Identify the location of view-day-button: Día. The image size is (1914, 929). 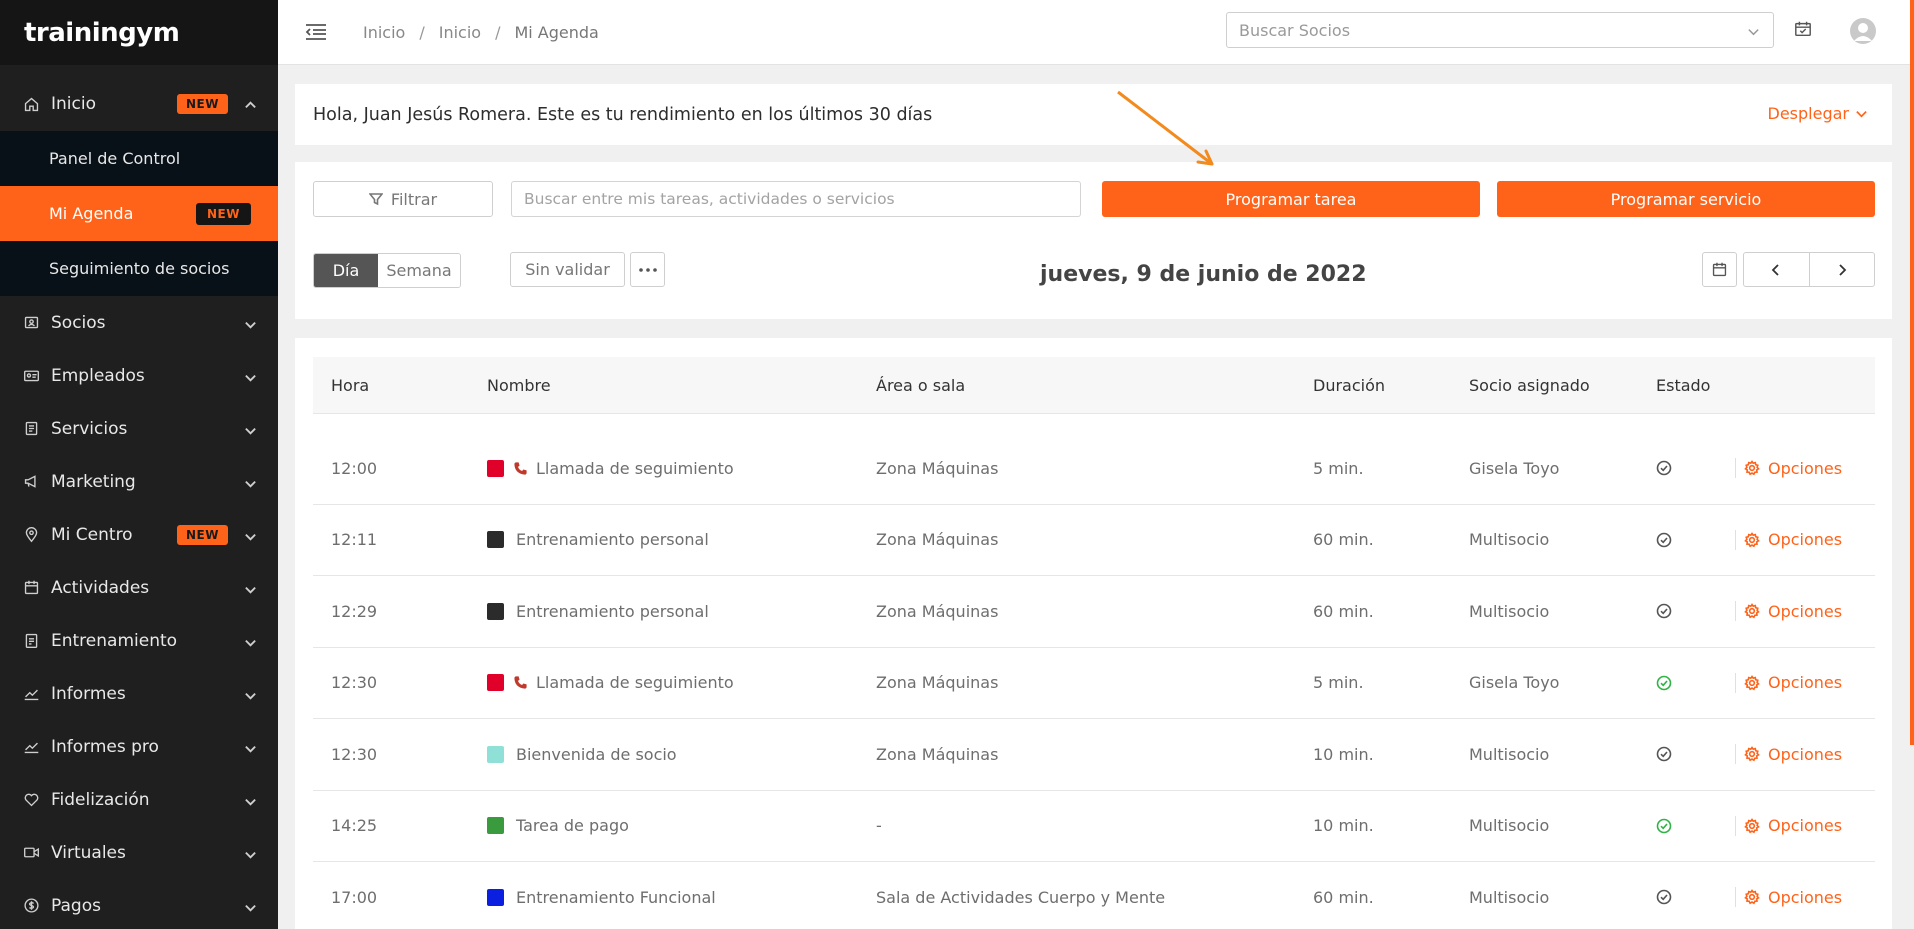
(346, 270).